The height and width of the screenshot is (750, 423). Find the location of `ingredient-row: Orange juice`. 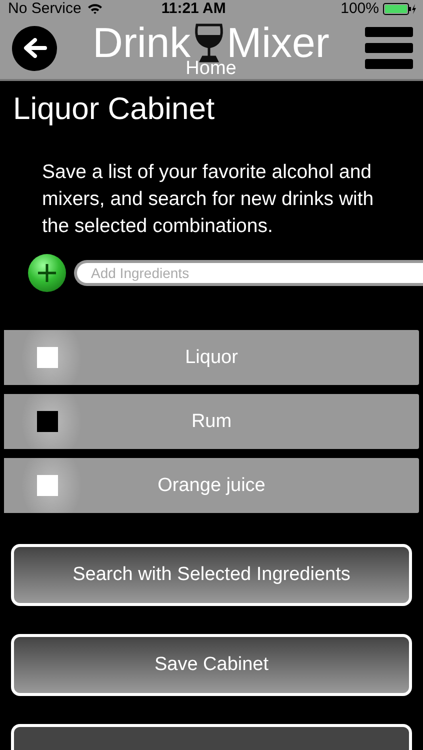

ingredient-row: Orange juice is located at coordinates (211, 485).